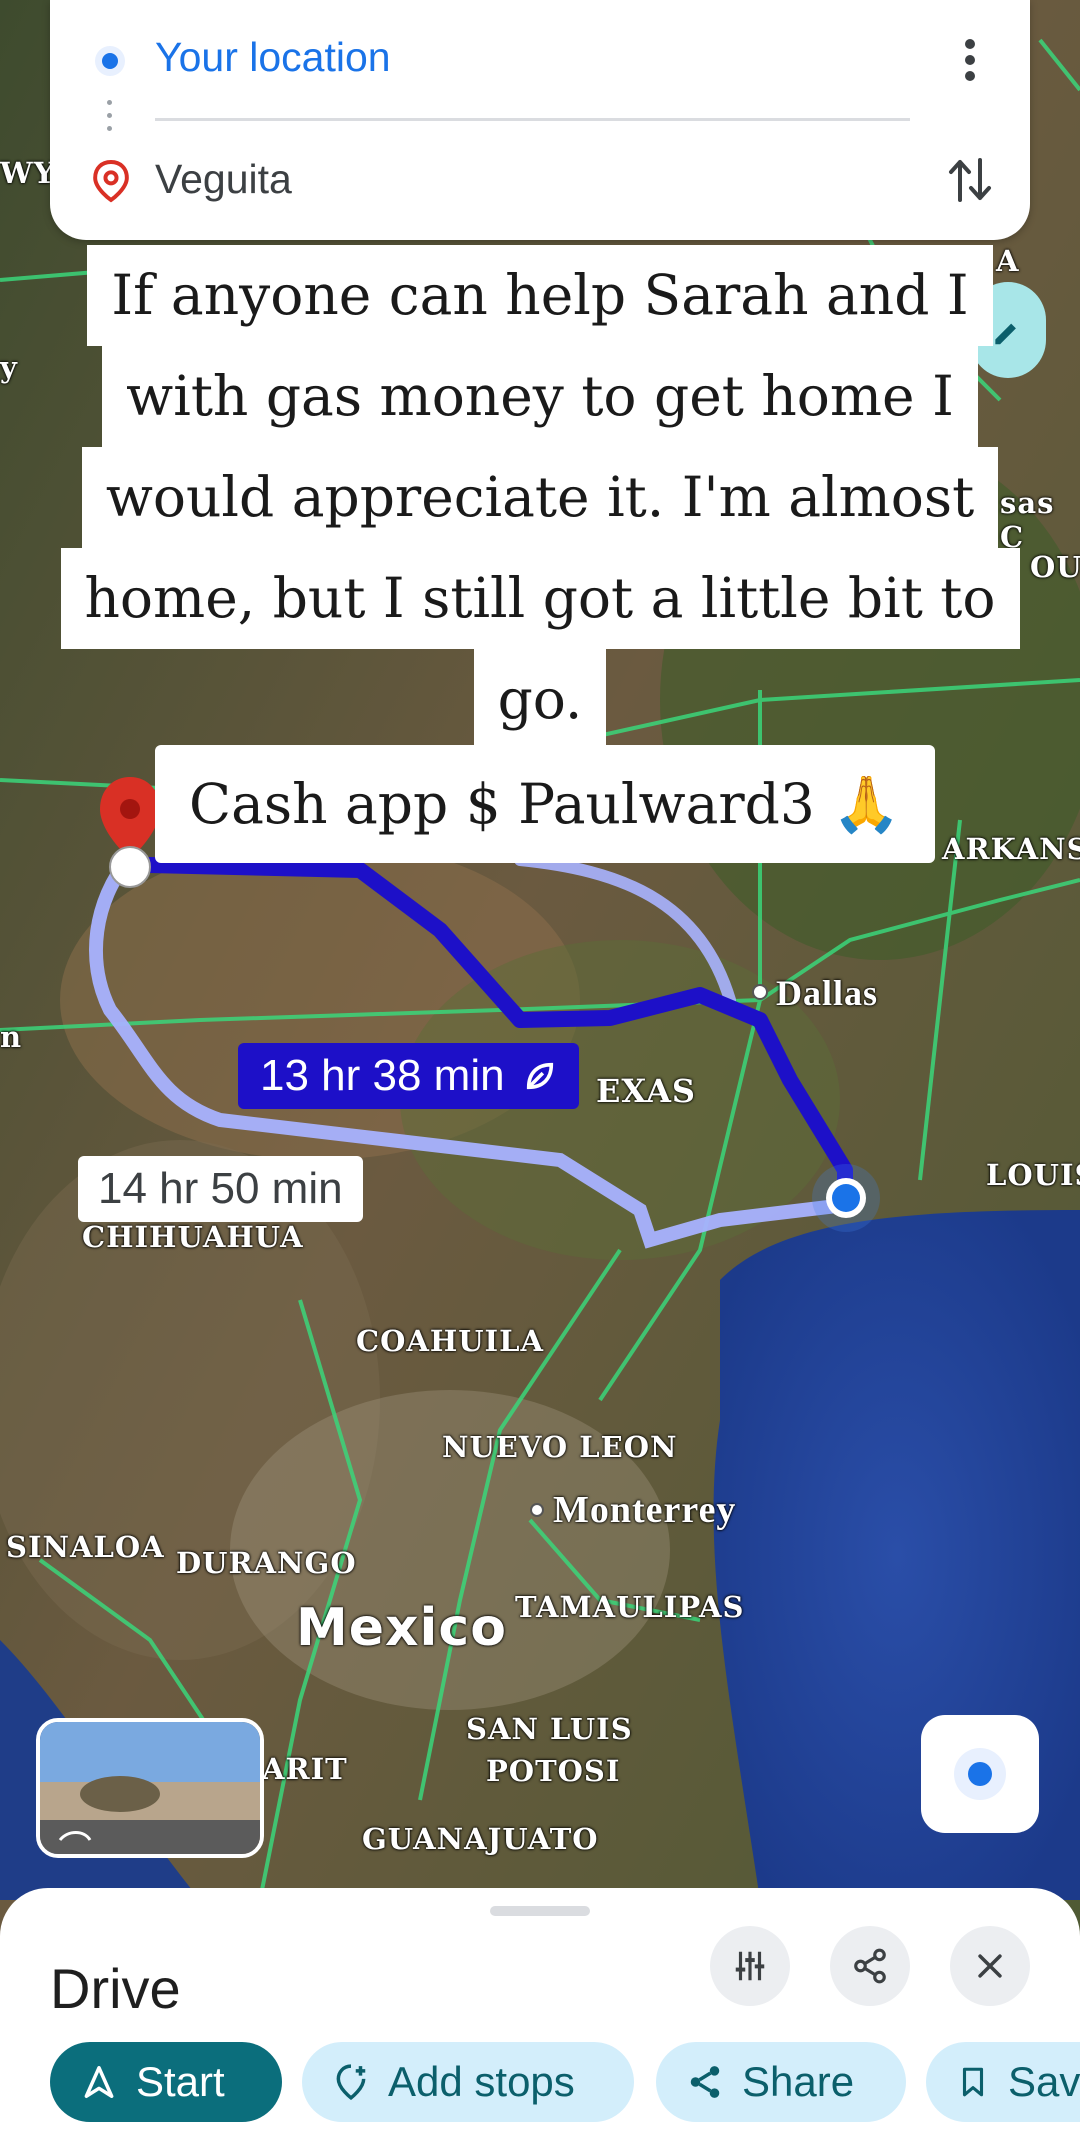 This screenshot has height=2152, width=1080. Describe the element at coordinates (223, 179) in the screenshot. I see `destination-field: Veguita` at that location.